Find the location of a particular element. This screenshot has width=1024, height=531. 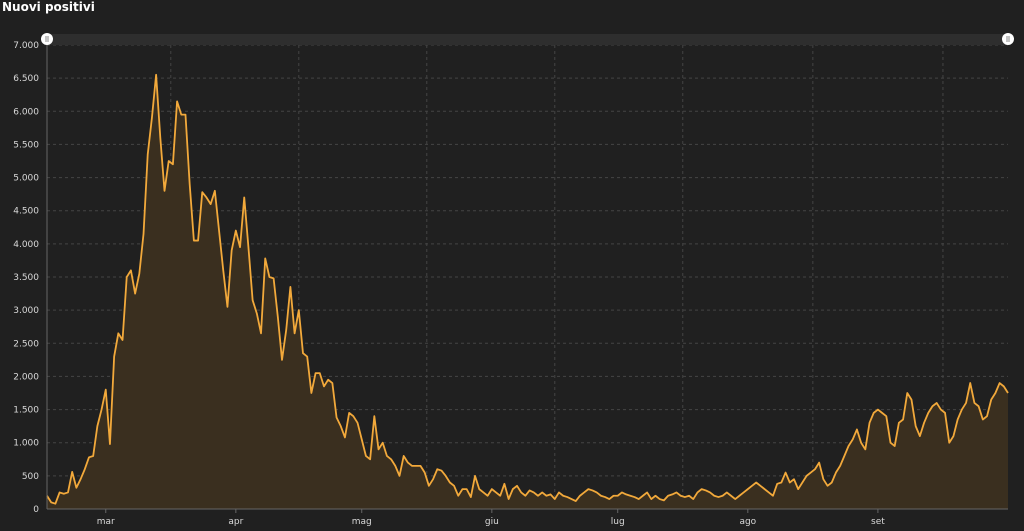

y-tick-label: 2.000 is located at coordinates (26, 377).